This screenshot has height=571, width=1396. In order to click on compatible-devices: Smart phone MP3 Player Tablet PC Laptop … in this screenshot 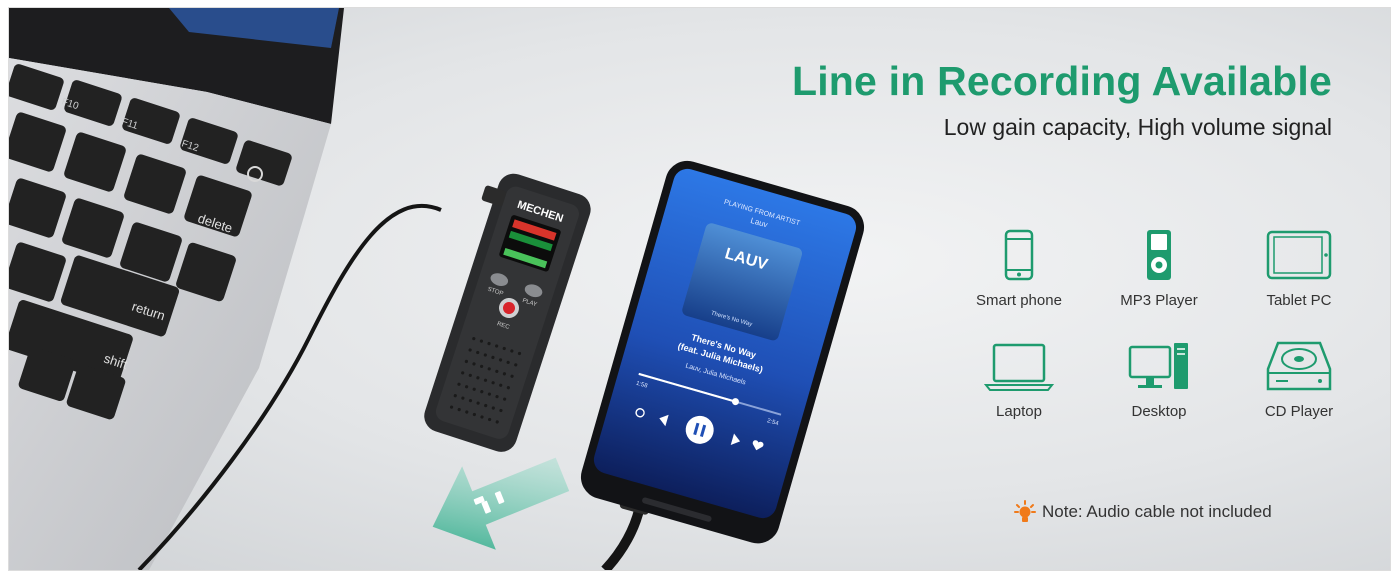, I will do `click(1159, 324)`.